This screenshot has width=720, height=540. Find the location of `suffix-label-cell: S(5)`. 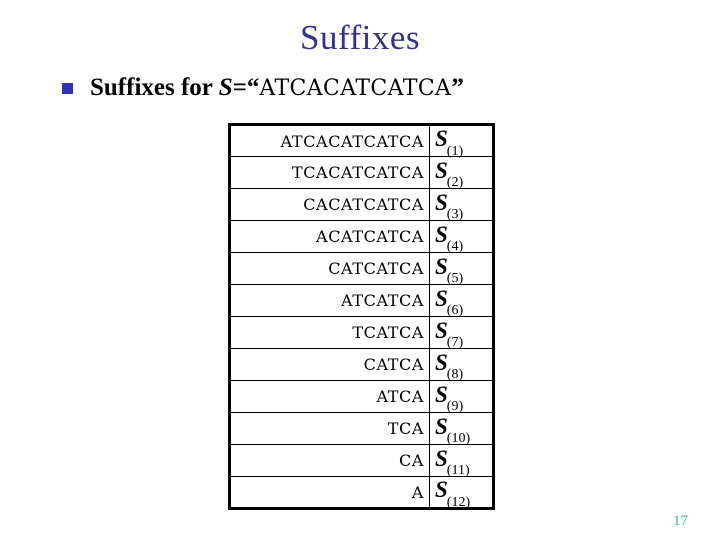

suffix-label-cell: S(5) is located at coordinates (461, 269).